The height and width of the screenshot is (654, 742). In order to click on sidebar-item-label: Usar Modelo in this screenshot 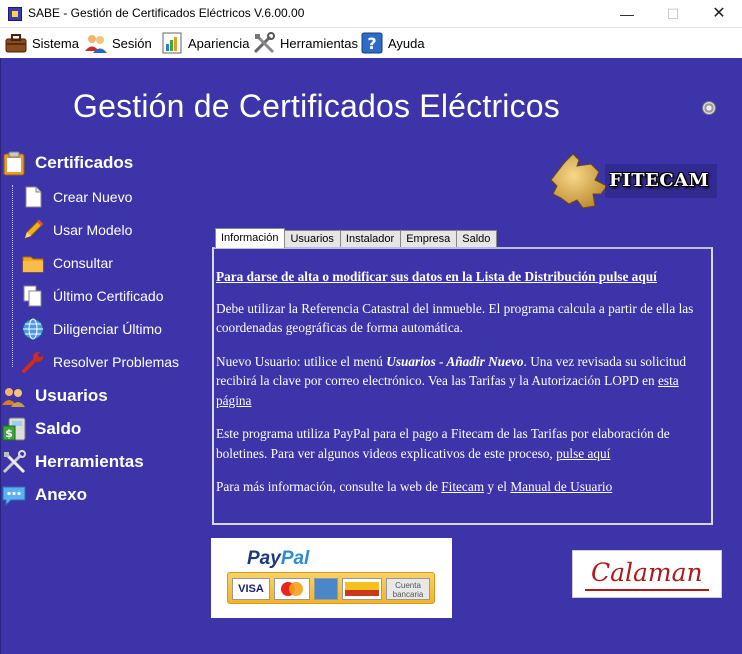, I will do `click(93, 230)`.